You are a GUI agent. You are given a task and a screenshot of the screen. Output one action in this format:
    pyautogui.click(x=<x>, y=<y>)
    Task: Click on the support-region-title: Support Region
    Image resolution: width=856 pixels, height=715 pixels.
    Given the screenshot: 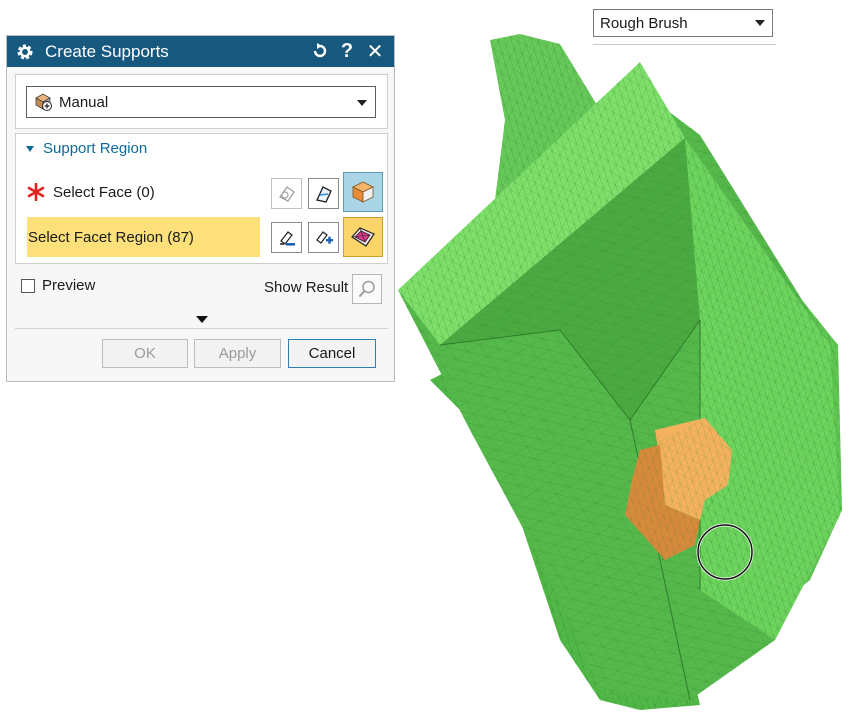 What is the action you would take?
    pyautogui.click(x=95, y=148)
    